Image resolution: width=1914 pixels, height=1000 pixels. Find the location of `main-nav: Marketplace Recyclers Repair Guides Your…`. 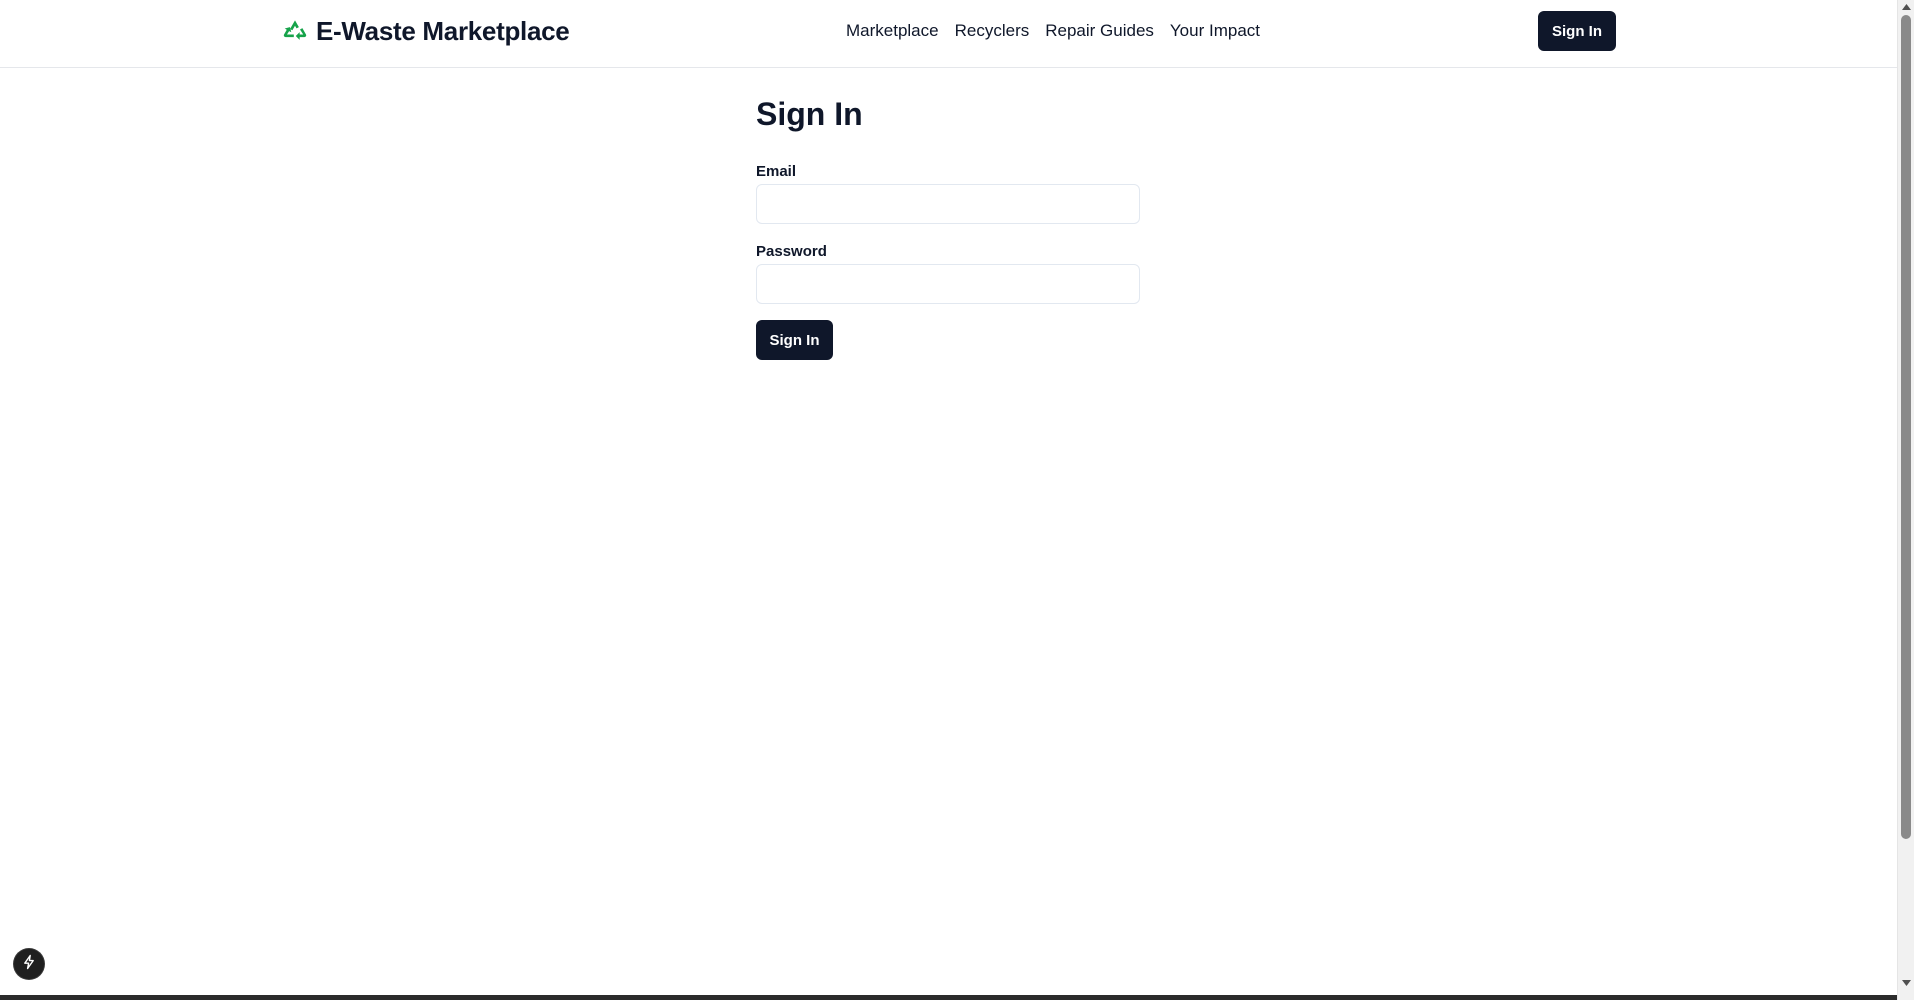

main-nav: Marketplace Recyclers Repair Guides Your… is located at coordinates (1053, 31).